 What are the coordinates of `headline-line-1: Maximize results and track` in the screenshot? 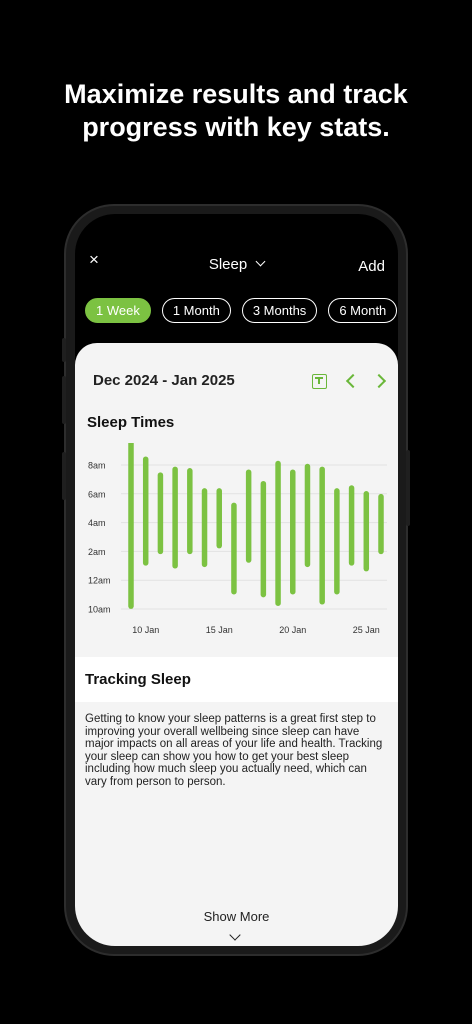 It's located at (236, 94).